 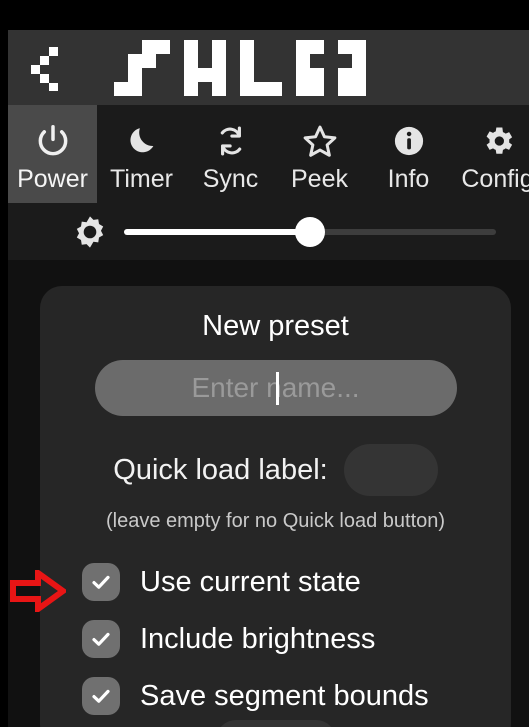 I want to click on tab-label: Config, so click(x=495, y=179).